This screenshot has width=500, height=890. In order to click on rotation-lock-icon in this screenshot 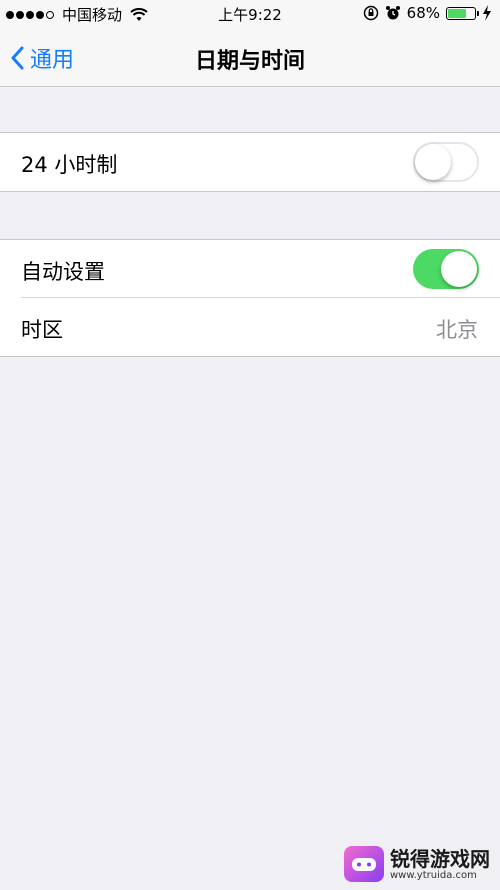, I will do `click(370, 13)`.